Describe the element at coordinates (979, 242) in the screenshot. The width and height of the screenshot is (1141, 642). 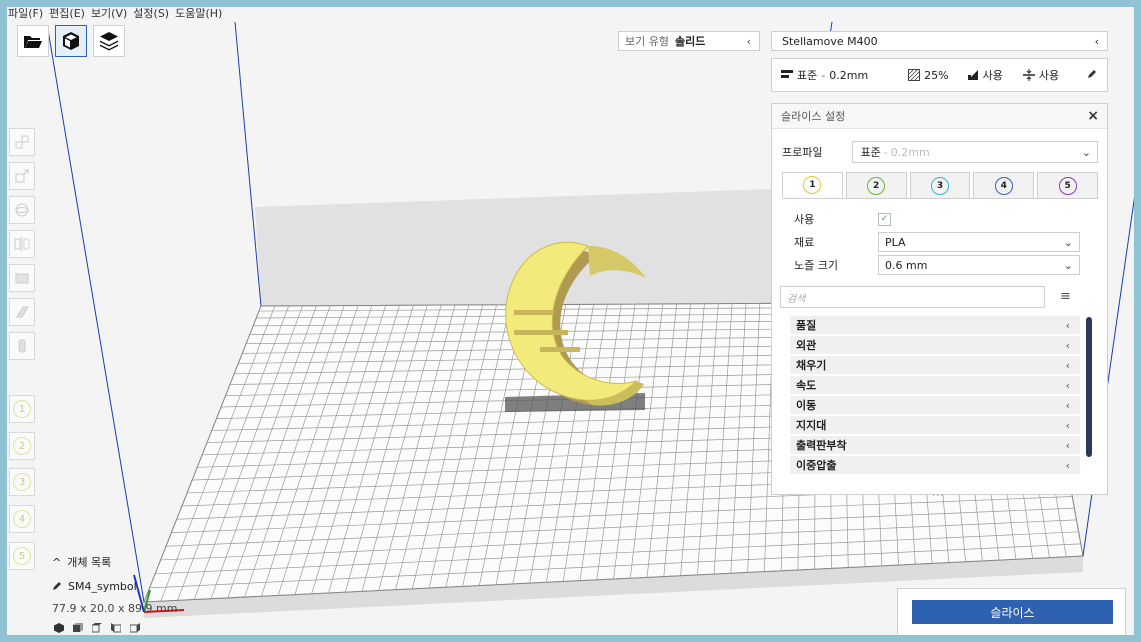
I see `material-dropdown: PLA ⌄` at that location.